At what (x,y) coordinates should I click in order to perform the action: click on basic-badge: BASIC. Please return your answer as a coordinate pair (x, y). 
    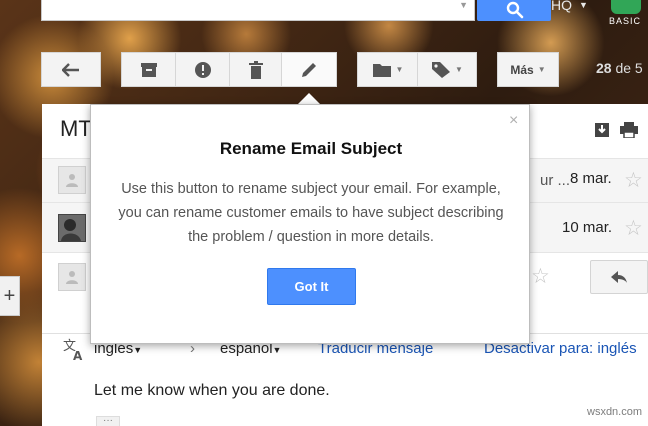
    Looking at the image, I should click on (628, 14).